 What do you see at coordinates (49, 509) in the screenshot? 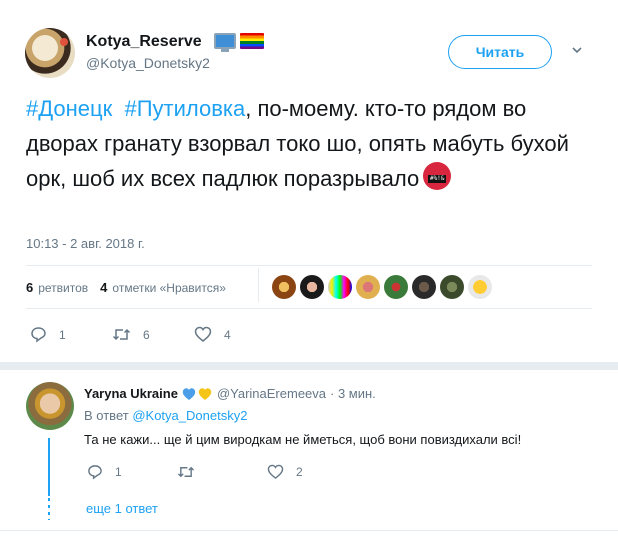
I see `thread-continuation-dots` at bounding box center [49, 509].